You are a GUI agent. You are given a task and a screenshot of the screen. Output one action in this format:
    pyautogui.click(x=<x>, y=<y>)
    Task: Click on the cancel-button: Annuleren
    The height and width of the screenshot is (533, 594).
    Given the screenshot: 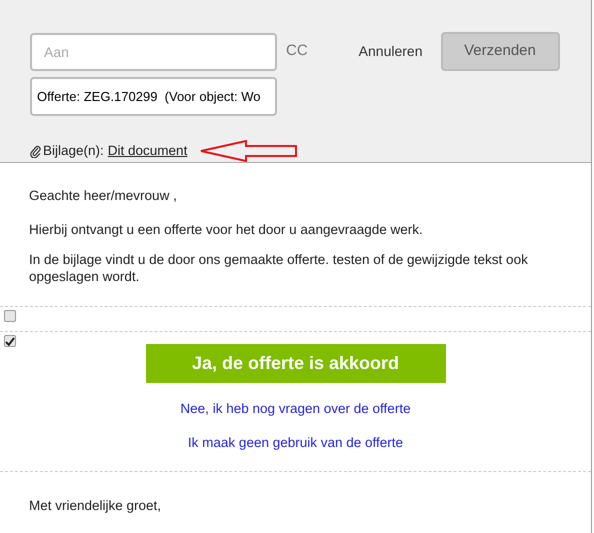 What is the action you would take?
    pyautogui.click(x=390, y=51)
    